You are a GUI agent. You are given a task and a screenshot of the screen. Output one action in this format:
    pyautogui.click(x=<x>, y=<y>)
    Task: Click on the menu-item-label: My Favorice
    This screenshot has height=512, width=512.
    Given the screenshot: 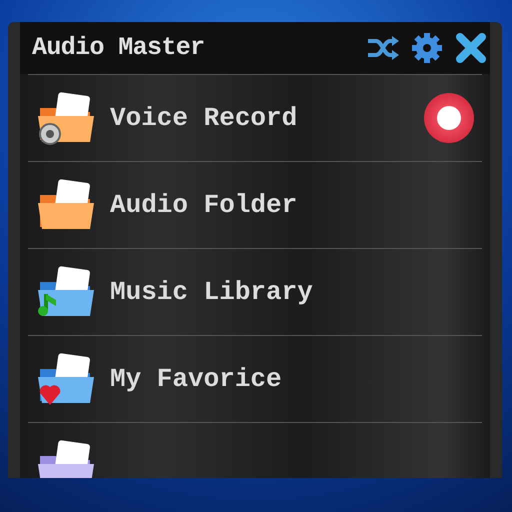 What is the action you would take?
    pyautogui.click(x=292, y=379)
    